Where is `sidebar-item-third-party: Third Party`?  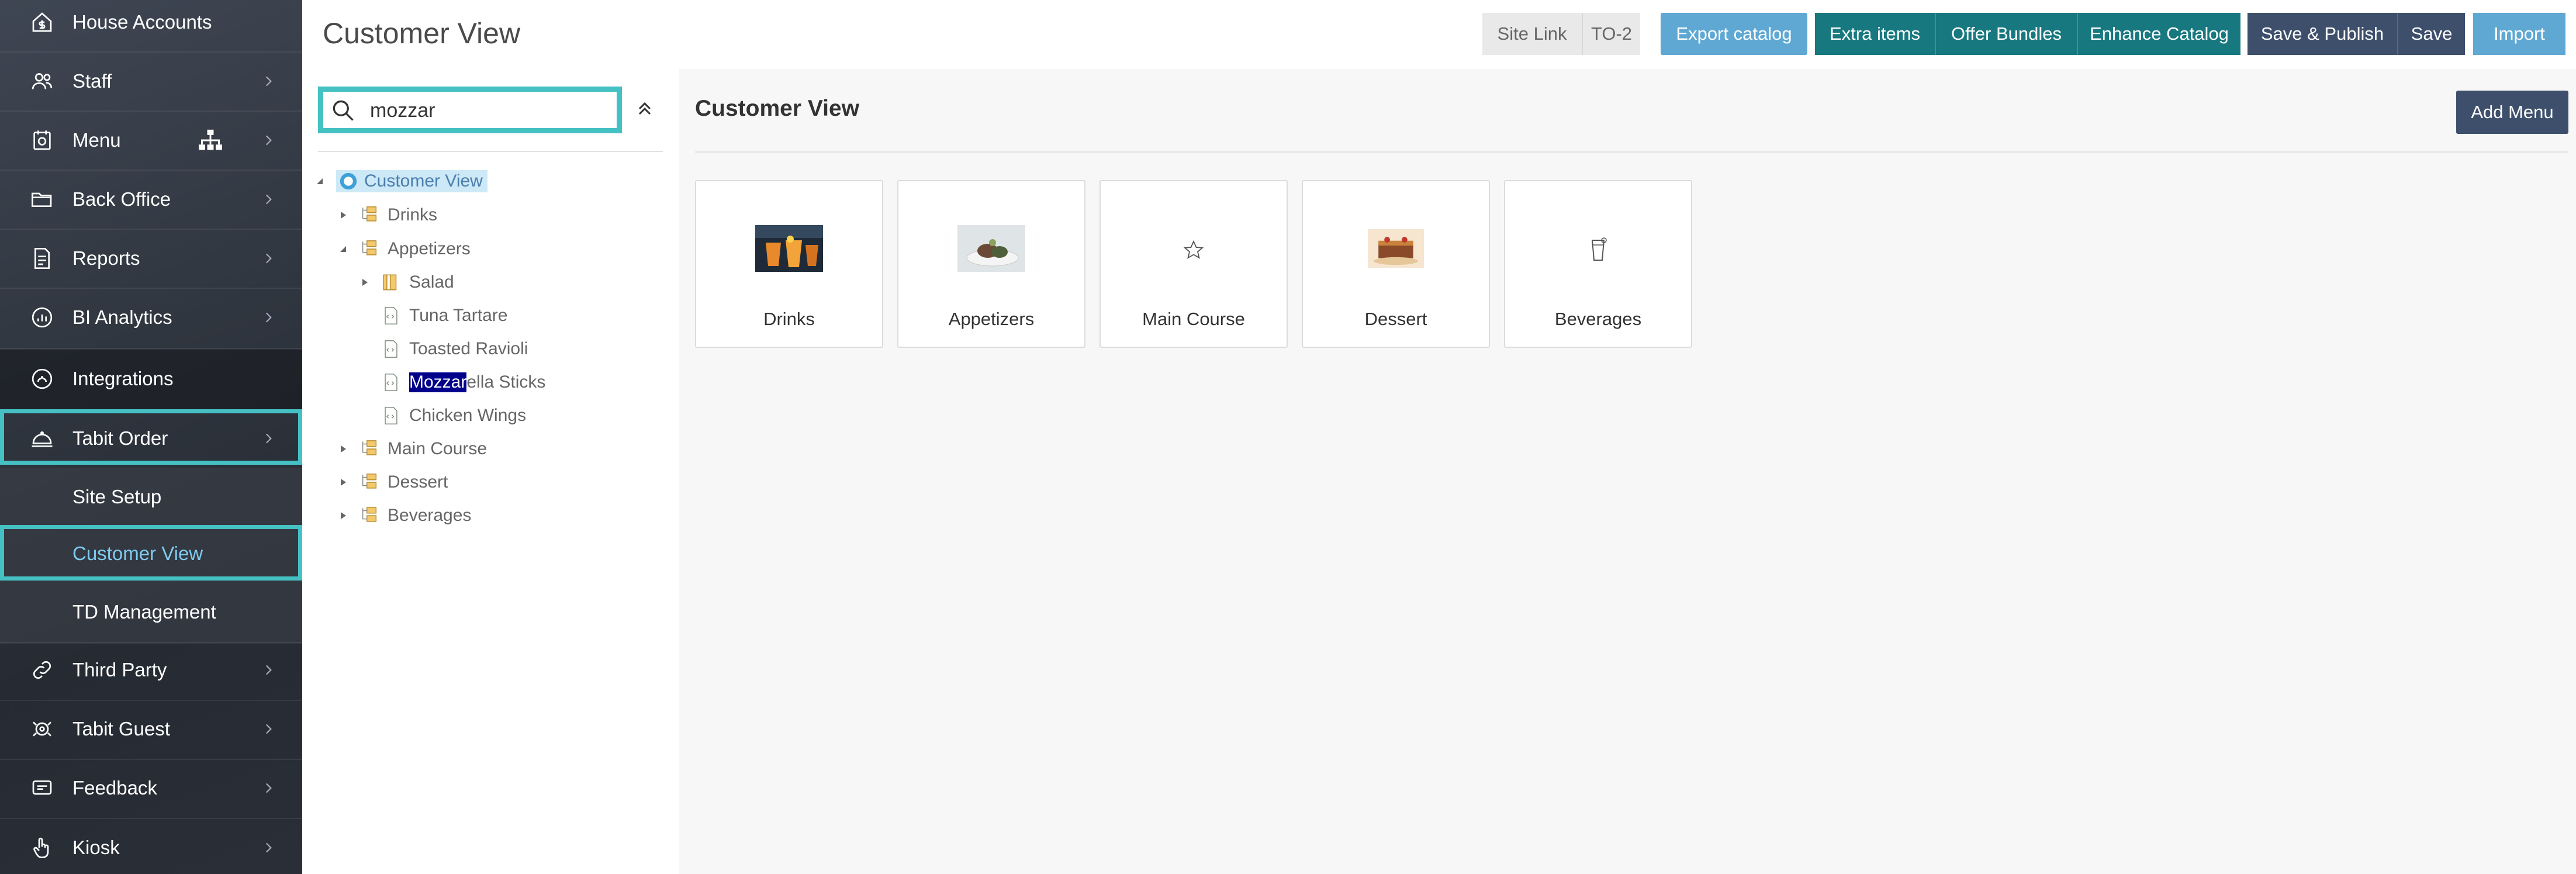
sidebar-item-third-party: Third Party is located at coordinates (151, 670).